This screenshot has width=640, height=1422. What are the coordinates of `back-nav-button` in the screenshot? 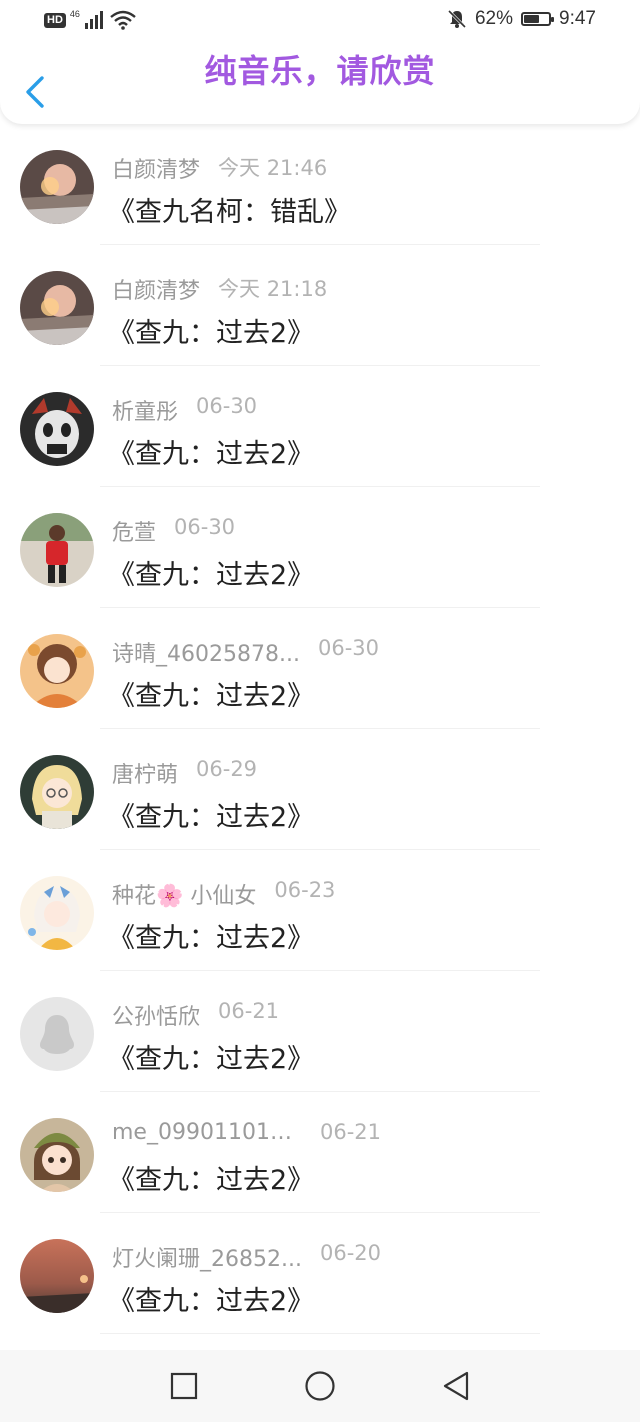 It's located at (456, 1386).